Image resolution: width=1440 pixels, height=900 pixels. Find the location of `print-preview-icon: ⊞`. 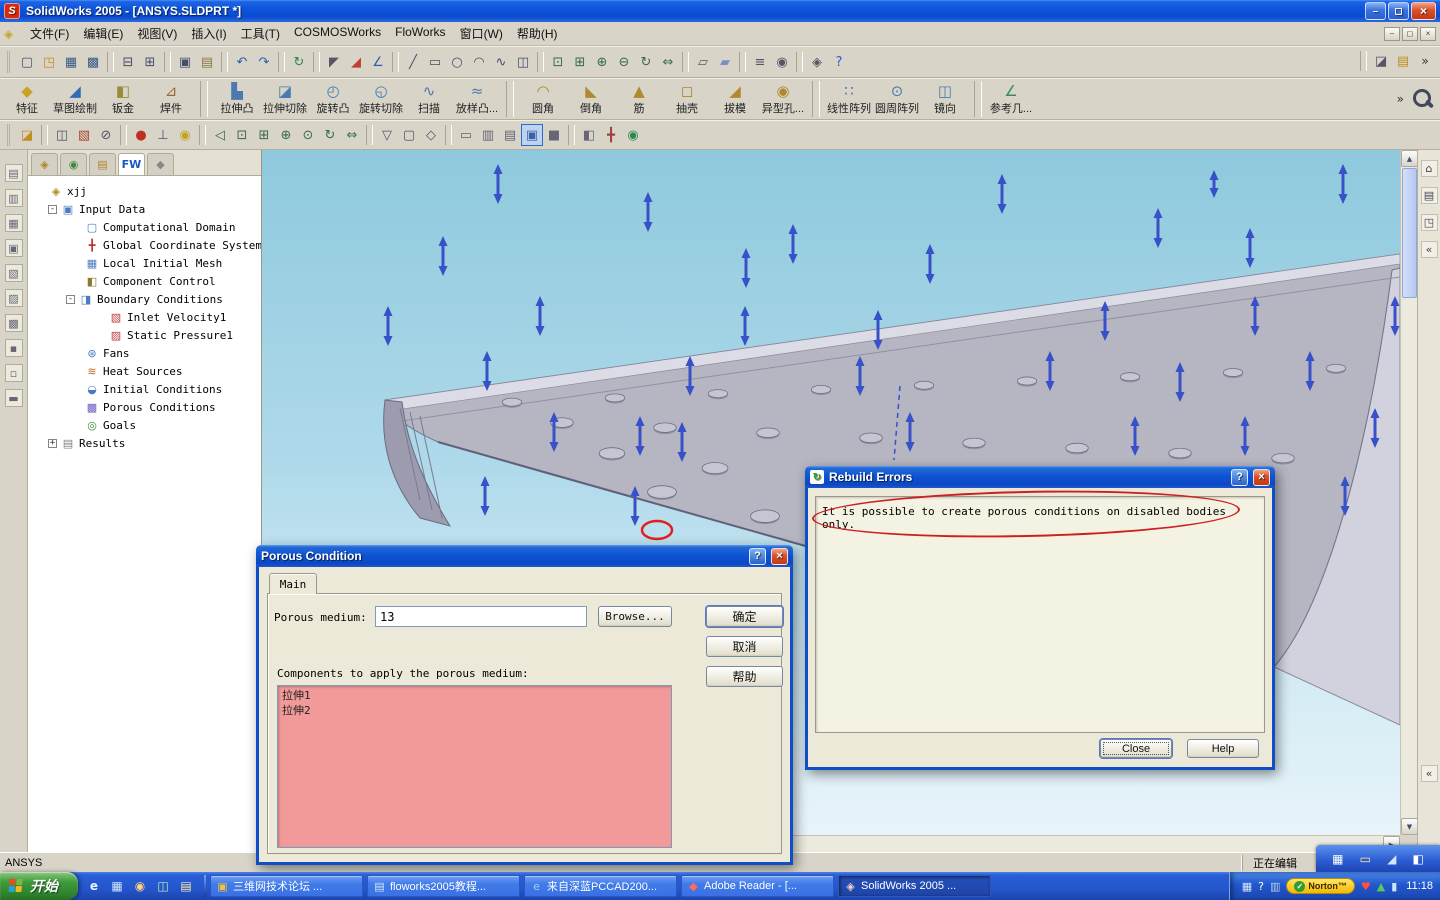

print-preview-icon: ⊞ is located at coordinates (150, 62).